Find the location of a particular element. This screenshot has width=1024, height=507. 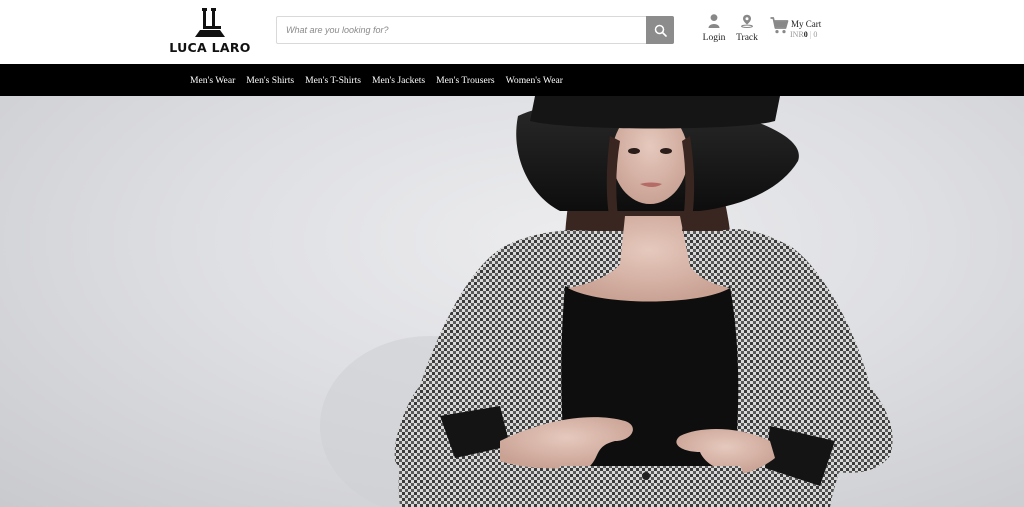

site-header: LUCA LARO Login Track is located at coordinates (512, 32).